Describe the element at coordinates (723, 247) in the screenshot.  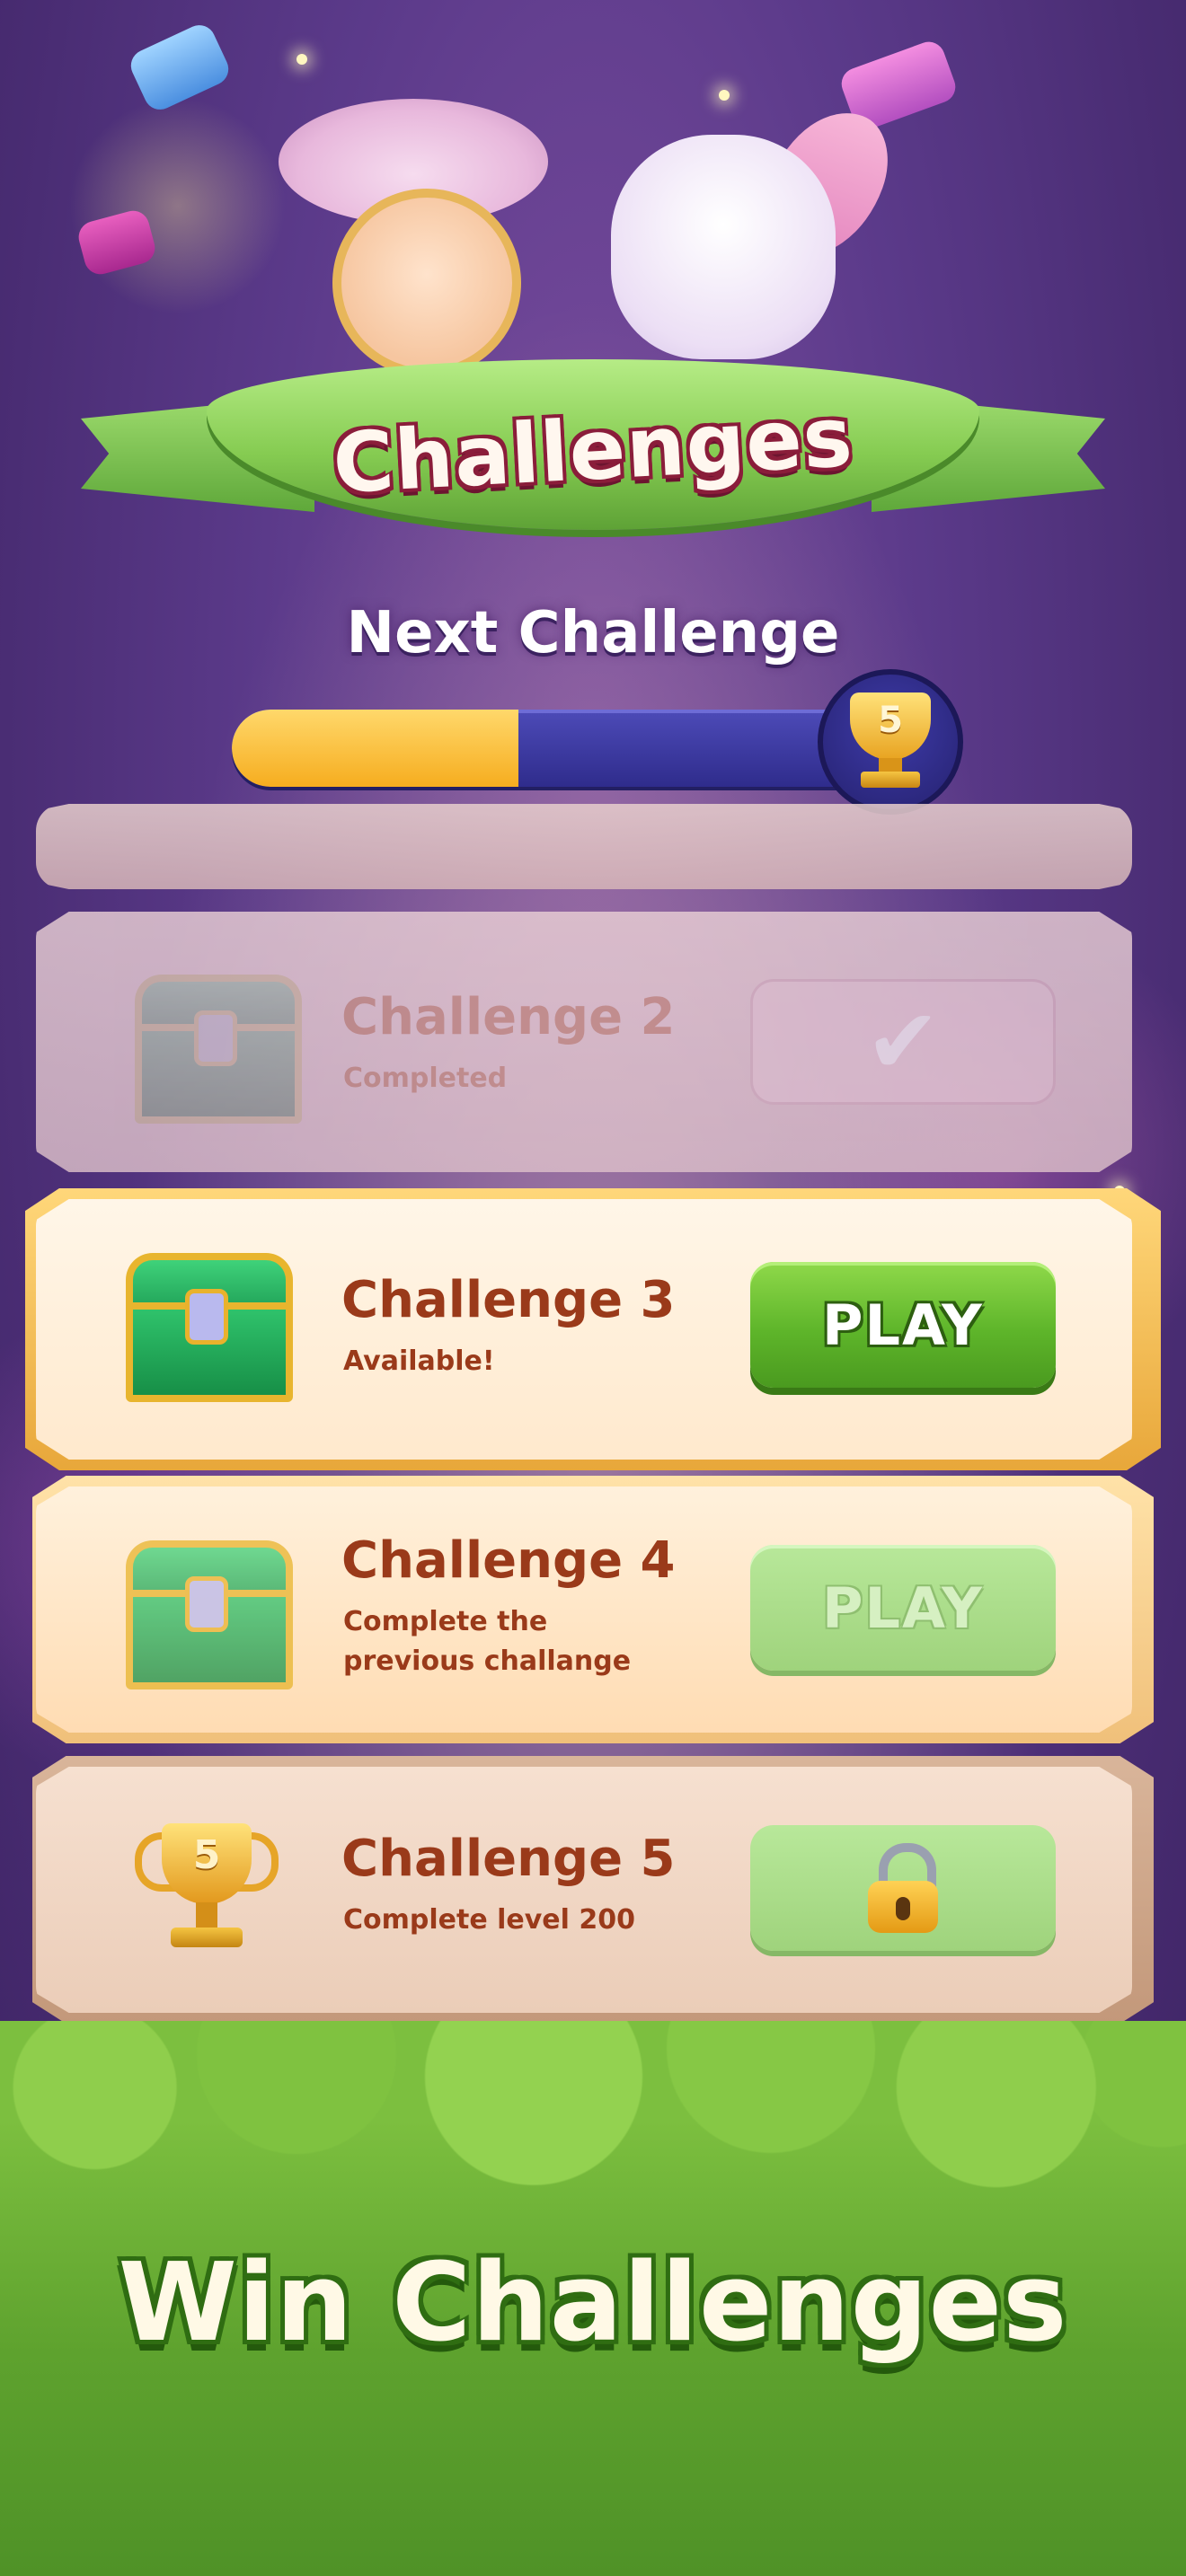
I see `winged-cat-illustration` at that location.